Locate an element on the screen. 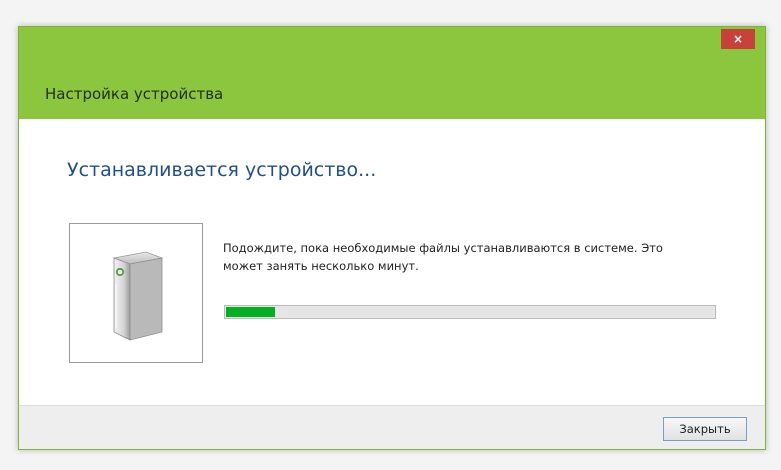 This screenshot has width=781, height=470. device-image-frame is located at coordinates (136, 293).